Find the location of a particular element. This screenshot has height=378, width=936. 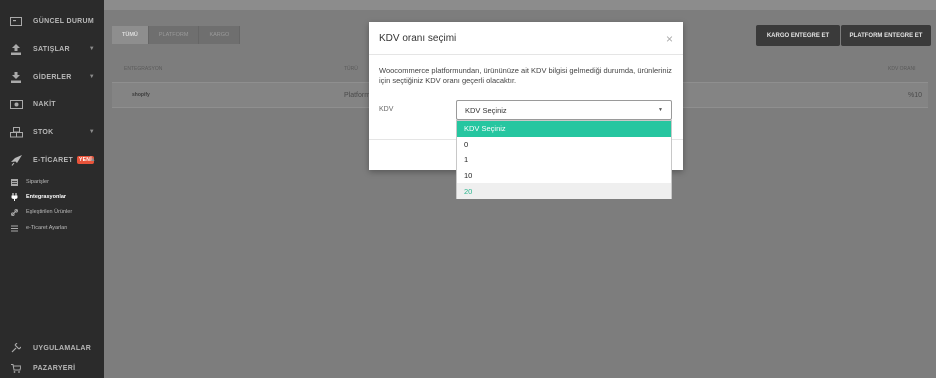

orders-icon is located at coordinates (14, 182).